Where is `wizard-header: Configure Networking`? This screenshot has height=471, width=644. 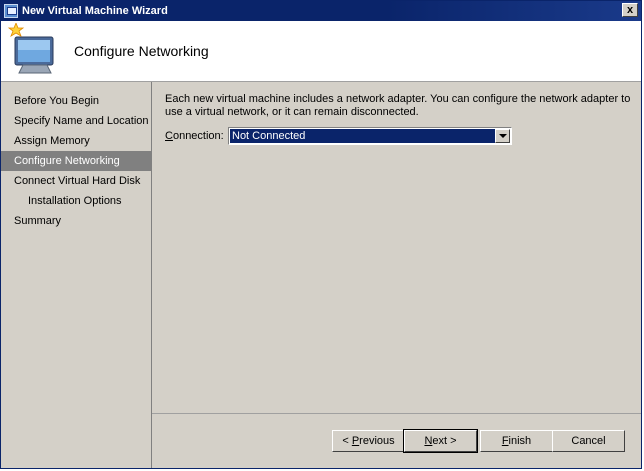
wizard-header: Configure Networking is located at coordinates (321, 51).